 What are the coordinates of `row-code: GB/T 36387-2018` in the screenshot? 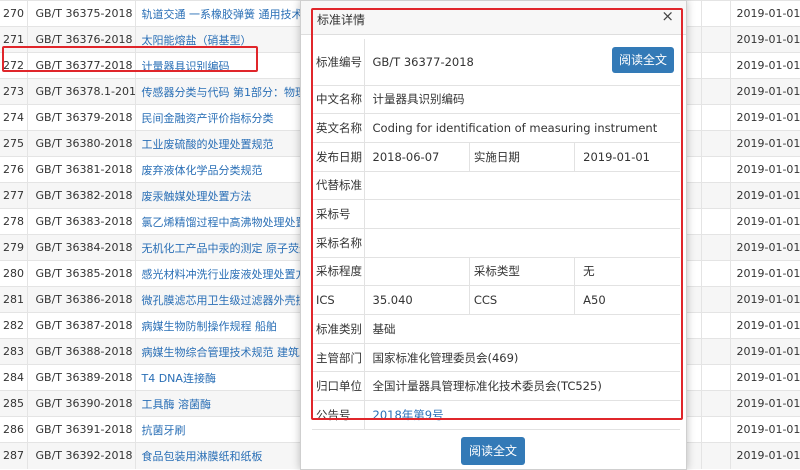 It's located at (80, 325).